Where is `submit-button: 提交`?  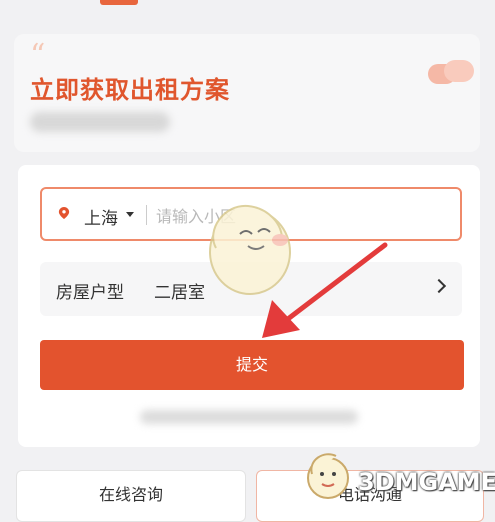 submit-button: 提交 is located at coordinates (252, 365).